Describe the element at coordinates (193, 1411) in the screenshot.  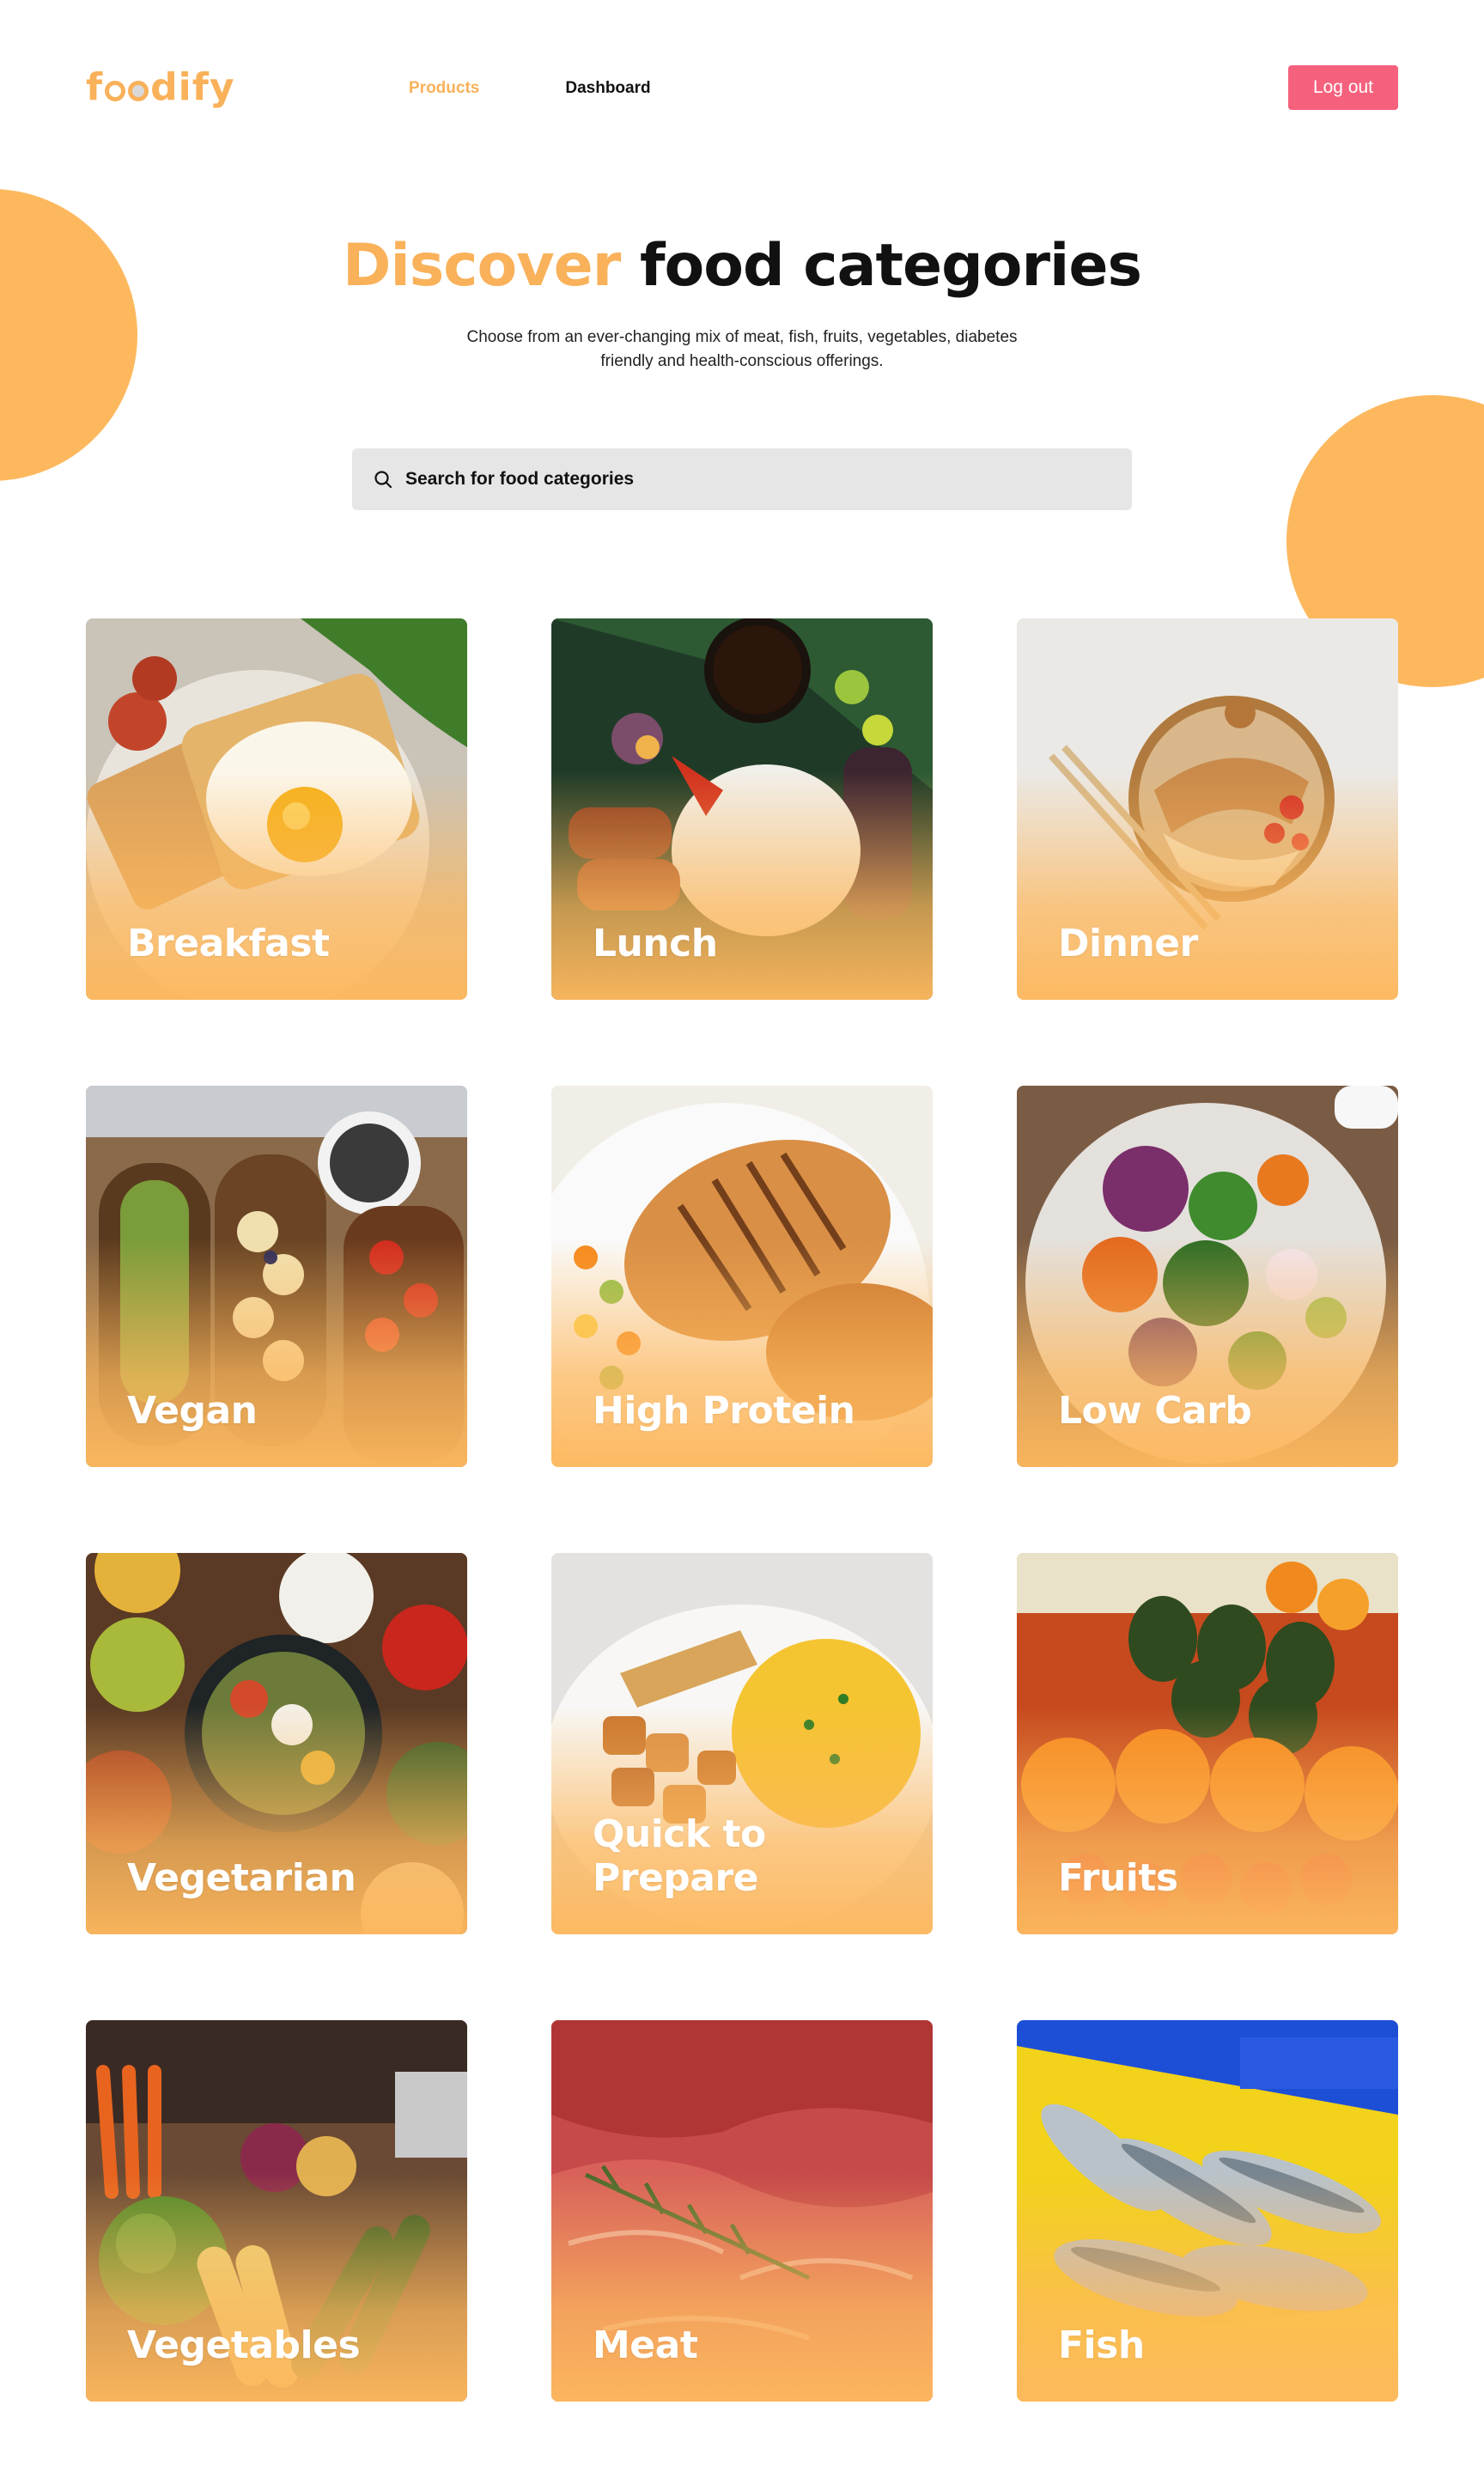
I see `category-label: Vegan` at that location.